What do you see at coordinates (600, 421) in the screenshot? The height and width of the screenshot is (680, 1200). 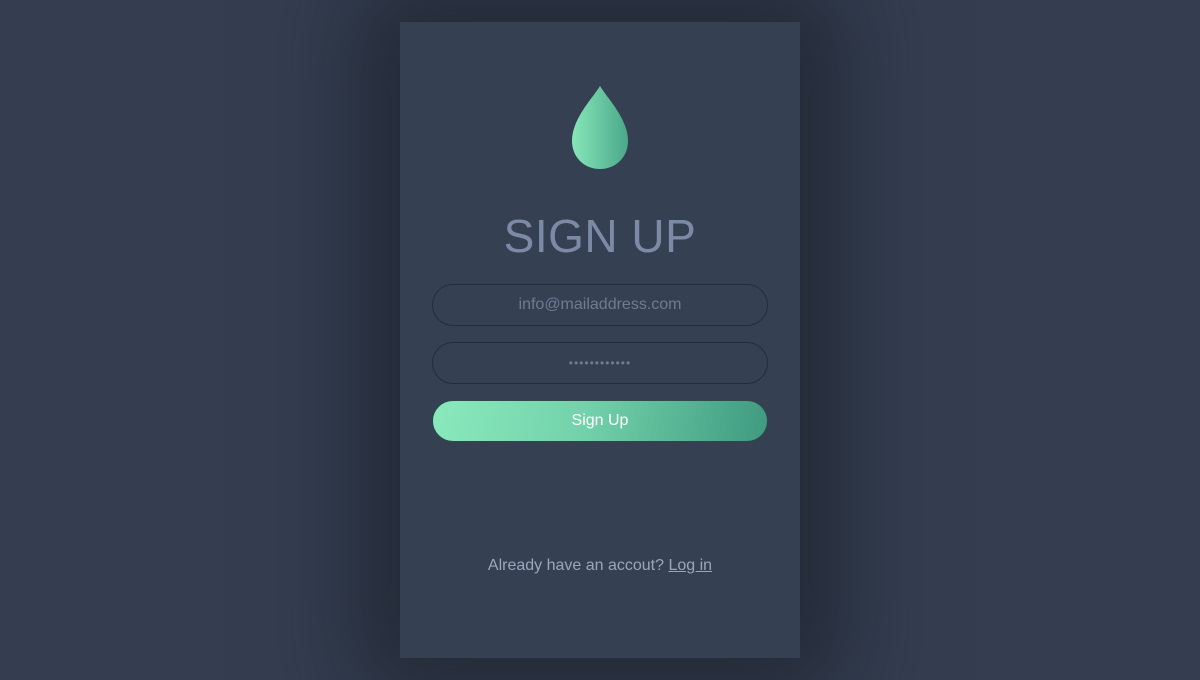 I see `signup-button: Sign Up` at bounding box center [600, 421].